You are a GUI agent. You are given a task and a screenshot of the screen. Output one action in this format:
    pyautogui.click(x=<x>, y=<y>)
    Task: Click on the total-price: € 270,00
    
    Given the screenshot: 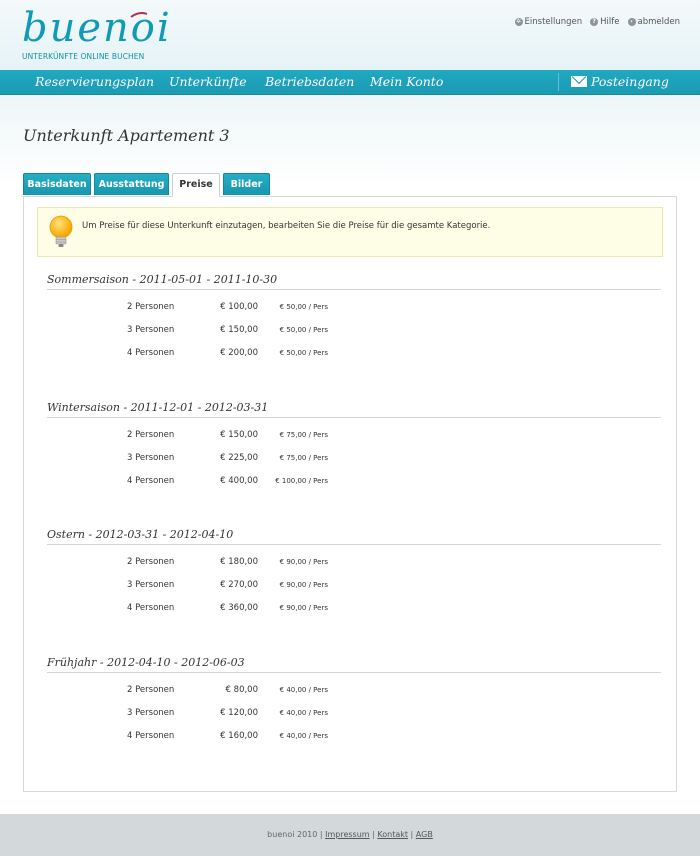 What is the action you would take?
    pyautogui.click(x=239, y=585)
    